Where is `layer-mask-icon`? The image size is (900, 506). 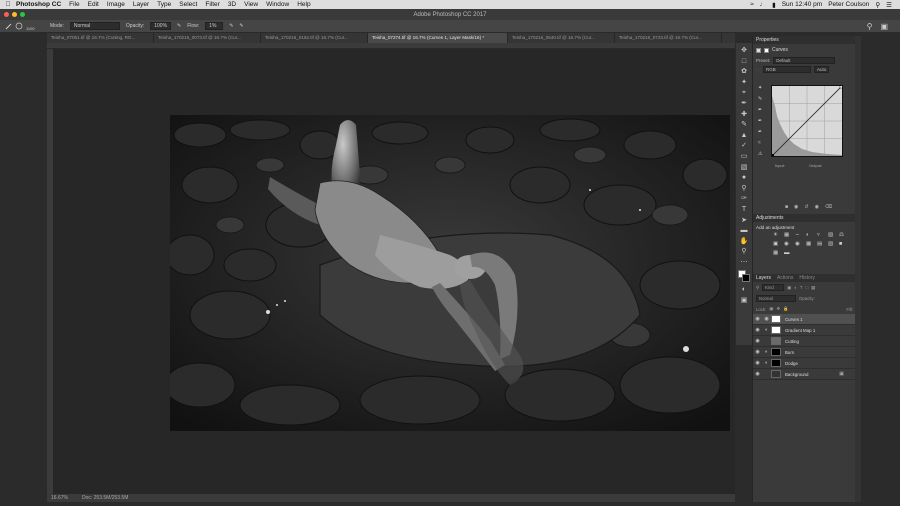 layer-mask-icon is located at coordinates (766, 50).